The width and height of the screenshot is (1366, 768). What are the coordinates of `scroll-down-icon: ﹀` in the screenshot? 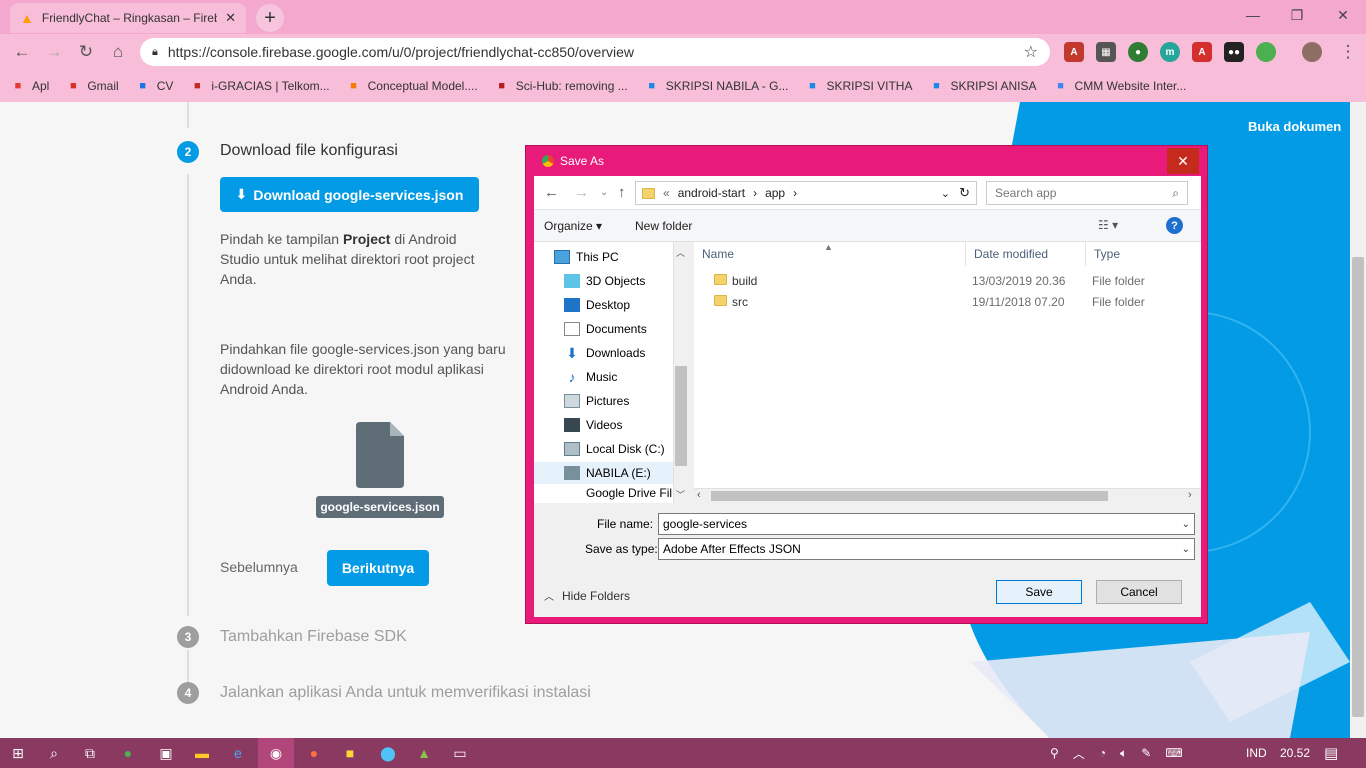 It's located at (680, 494).